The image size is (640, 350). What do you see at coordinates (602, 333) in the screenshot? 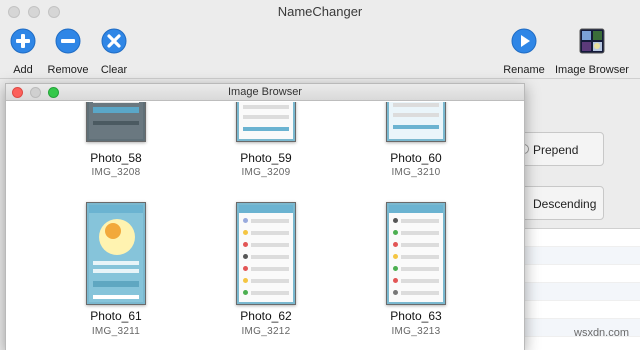
I see `watermark: wsxdn.com` at bounding box center [602, 333].